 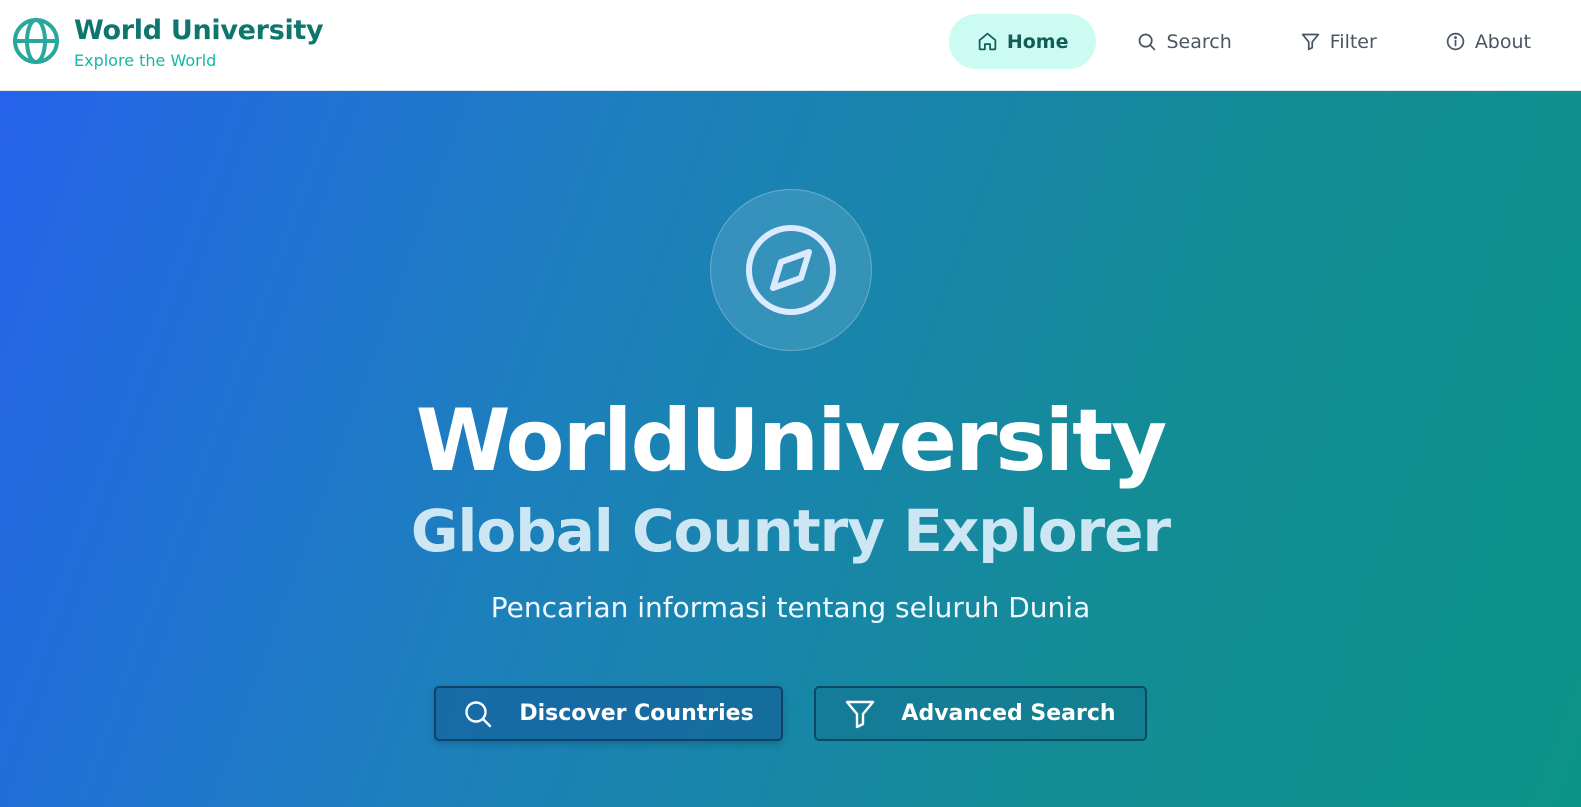 What do you see at coordinates (1353, 41) in the screenshot?
I see `nav-item-label: Filter` at bounding box center [1353, 41].